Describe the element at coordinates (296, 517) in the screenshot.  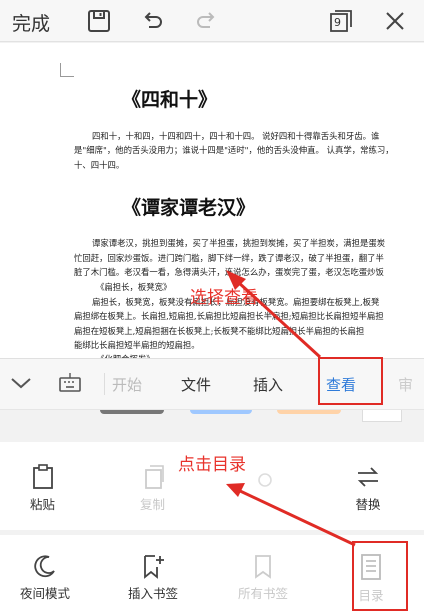
I see `arrow-to-click-label` at that location.